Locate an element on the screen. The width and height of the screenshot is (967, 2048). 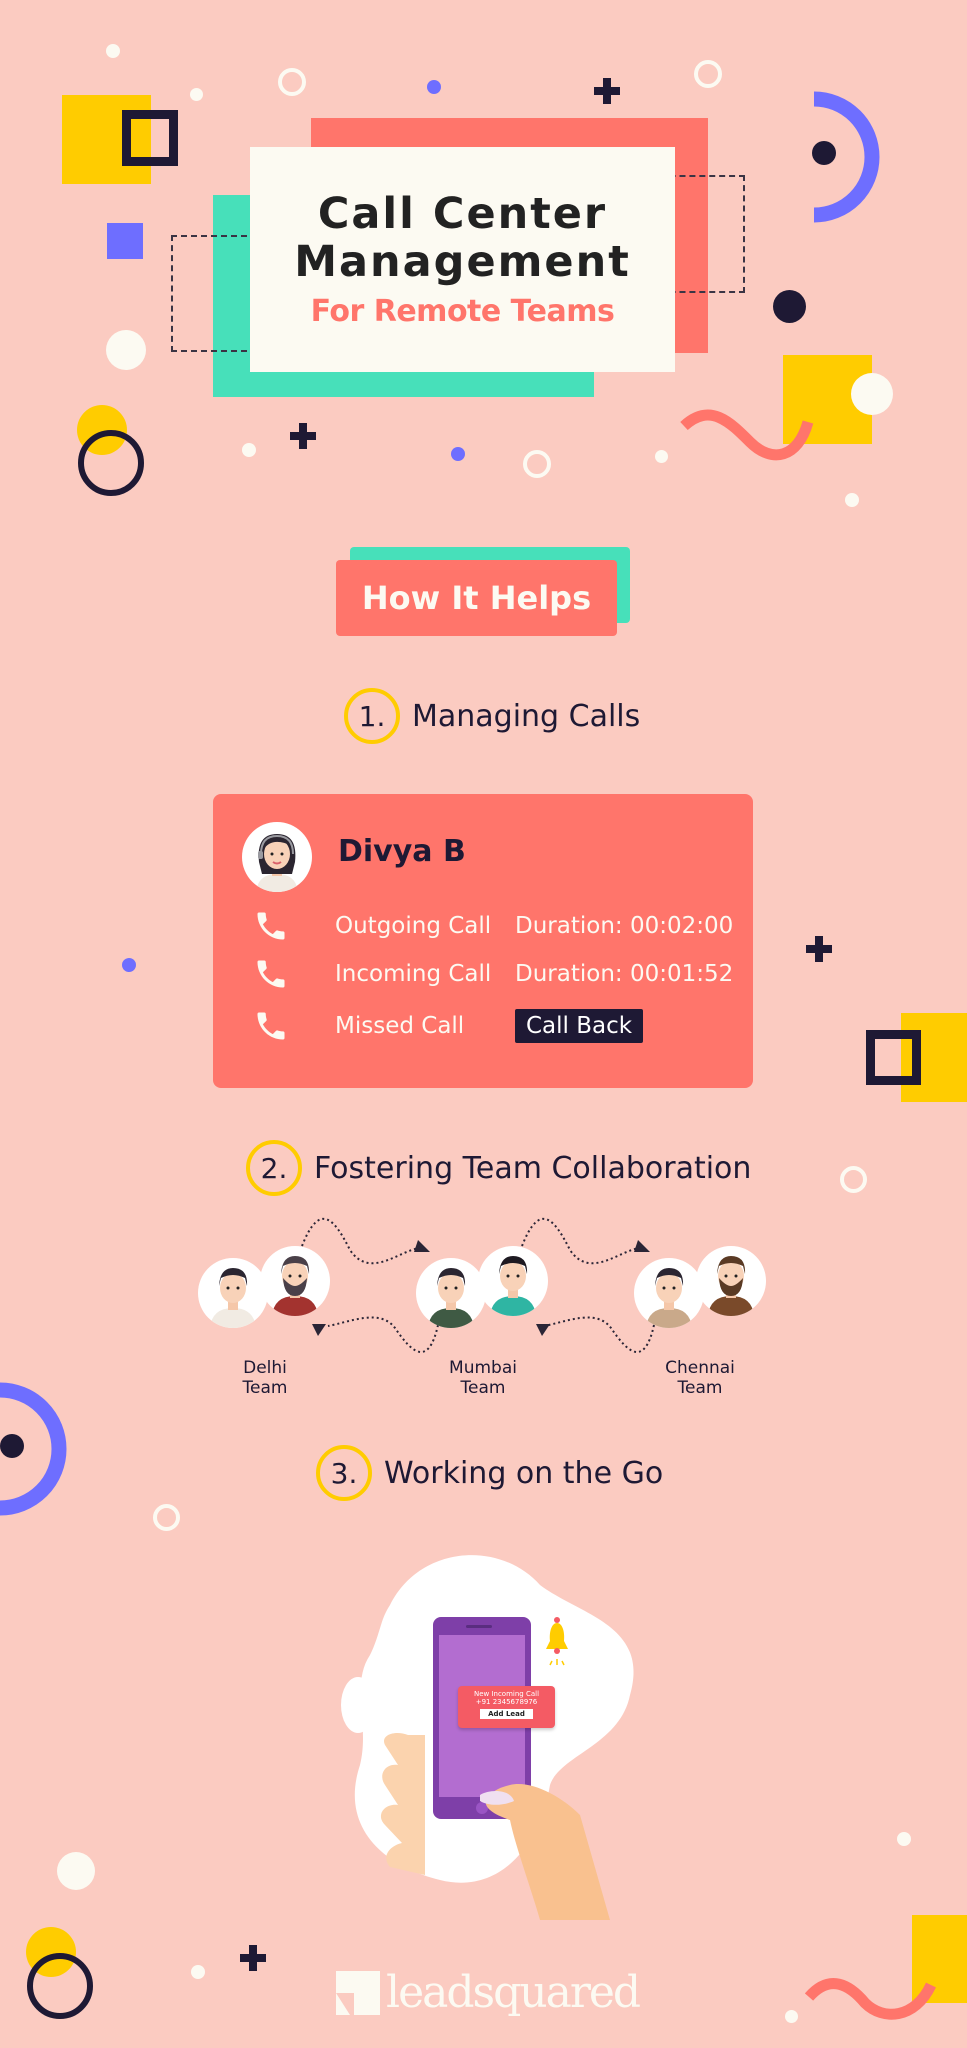
page-title-line1: Call Center is located at coordinates (462, 214).